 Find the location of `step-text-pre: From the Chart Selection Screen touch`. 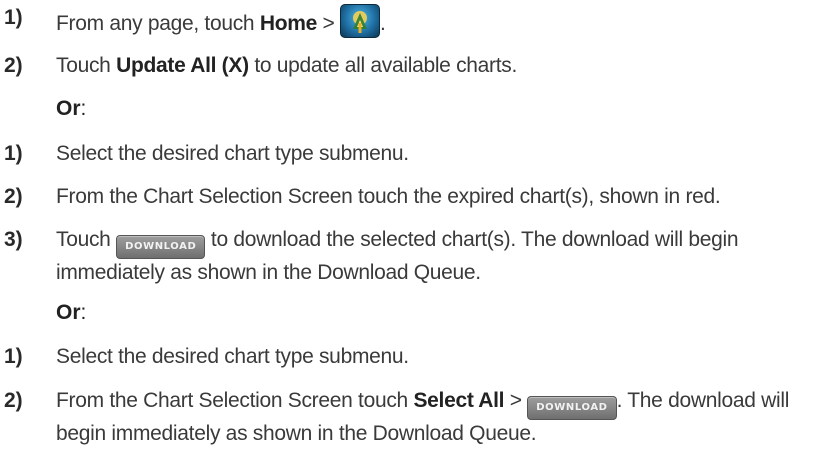

step-text-pre: From the Chart Selection Screen touch is located at coordinates (235, 400).